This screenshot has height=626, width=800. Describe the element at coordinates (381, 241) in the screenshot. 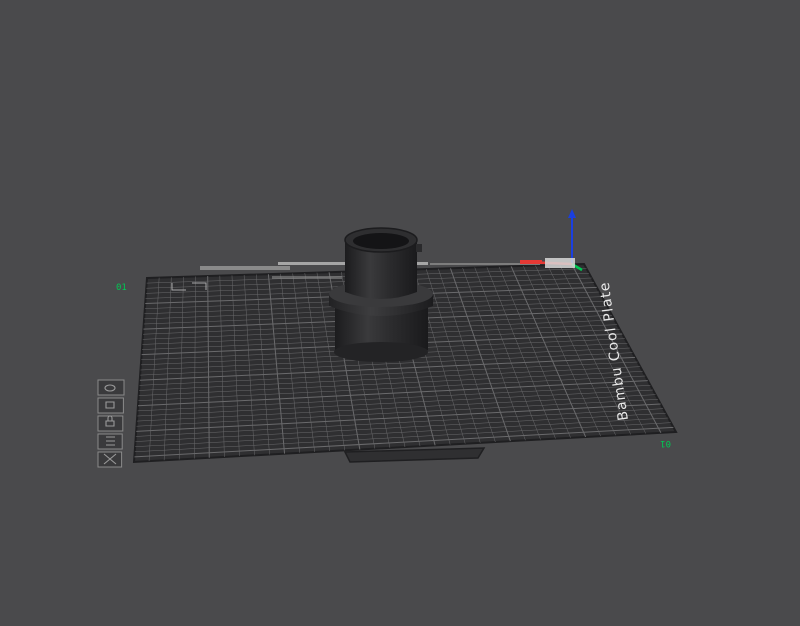

I see `model-bore` at that location.